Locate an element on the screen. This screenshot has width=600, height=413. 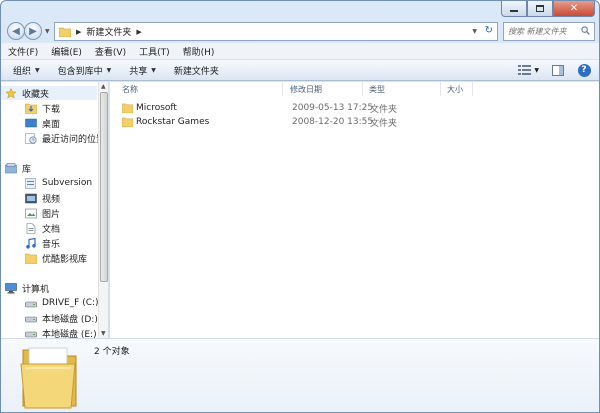
column-name: 名称 is located at coordinates (130, 90).